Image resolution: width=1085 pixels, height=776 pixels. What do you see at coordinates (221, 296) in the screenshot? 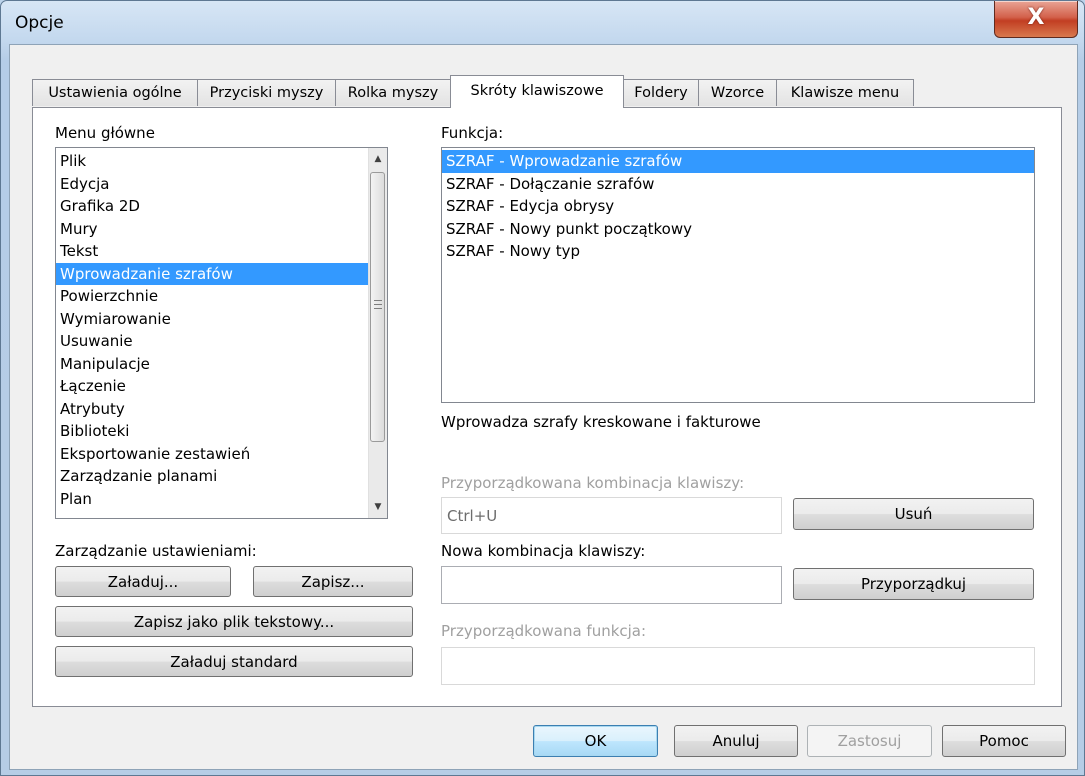
I see `menu-list-item: Powierzchnie` at bounding box center [221, 296].